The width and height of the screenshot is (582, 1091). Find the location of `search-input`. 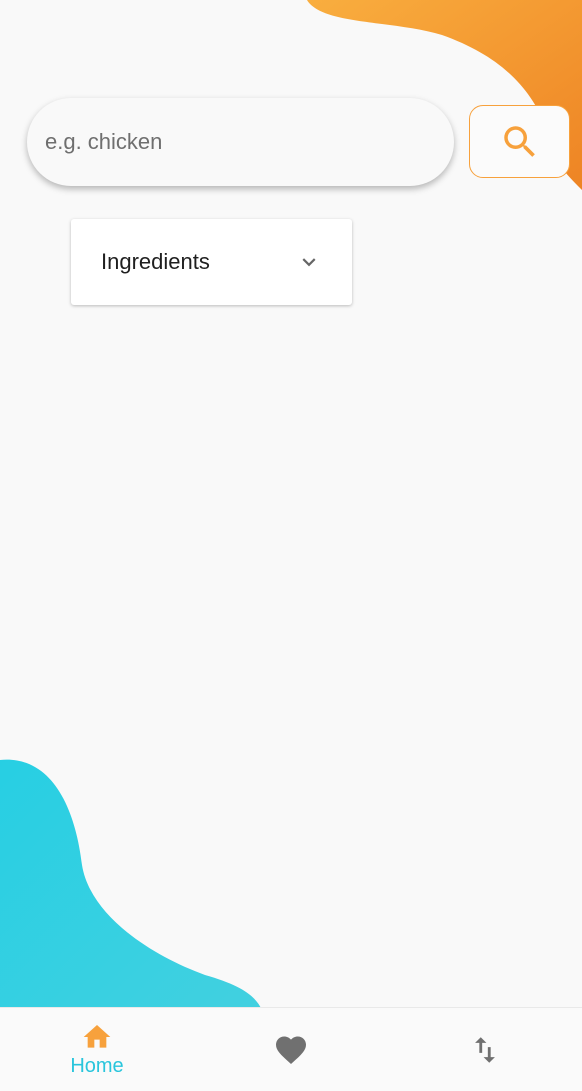

search-input is located at coordinates (240, 142).